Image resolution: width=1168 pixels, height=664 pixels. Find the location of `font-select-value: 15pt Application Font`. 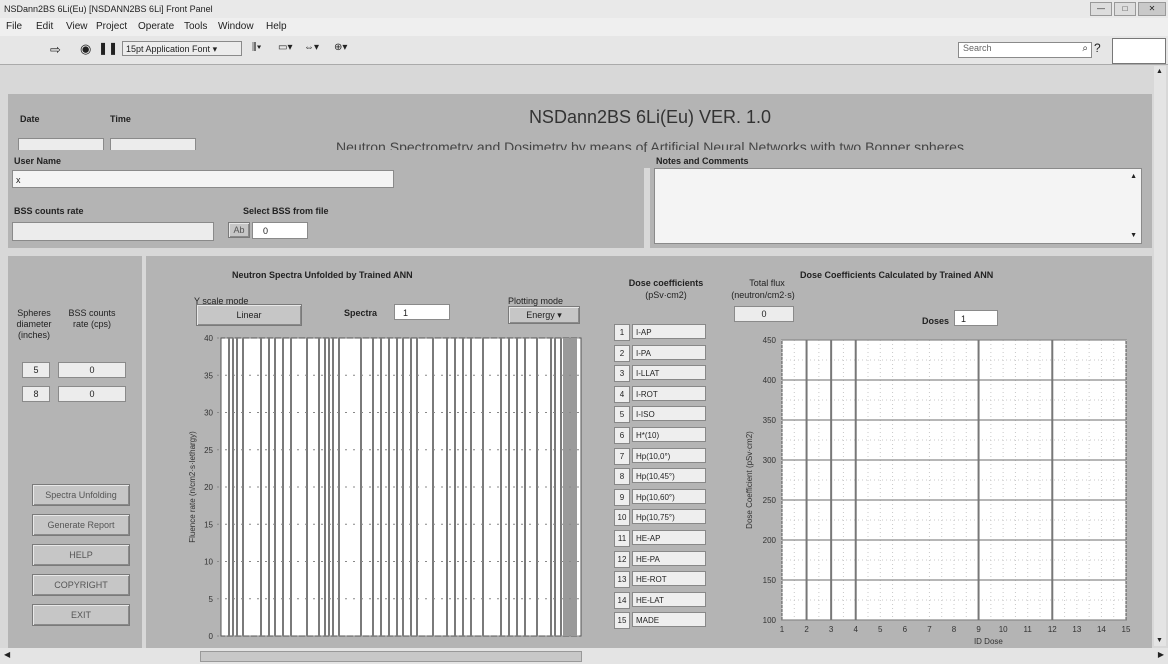

font-select-value: 15pt Application Font is located at coordinates (168, 49).